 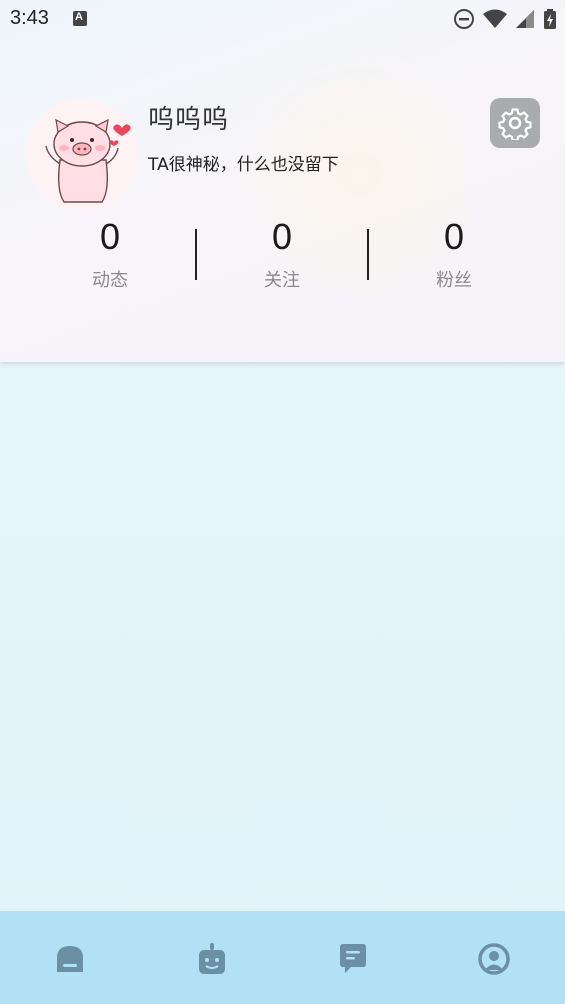 I want to click on bottom-nav, so click(x=282, y=957).